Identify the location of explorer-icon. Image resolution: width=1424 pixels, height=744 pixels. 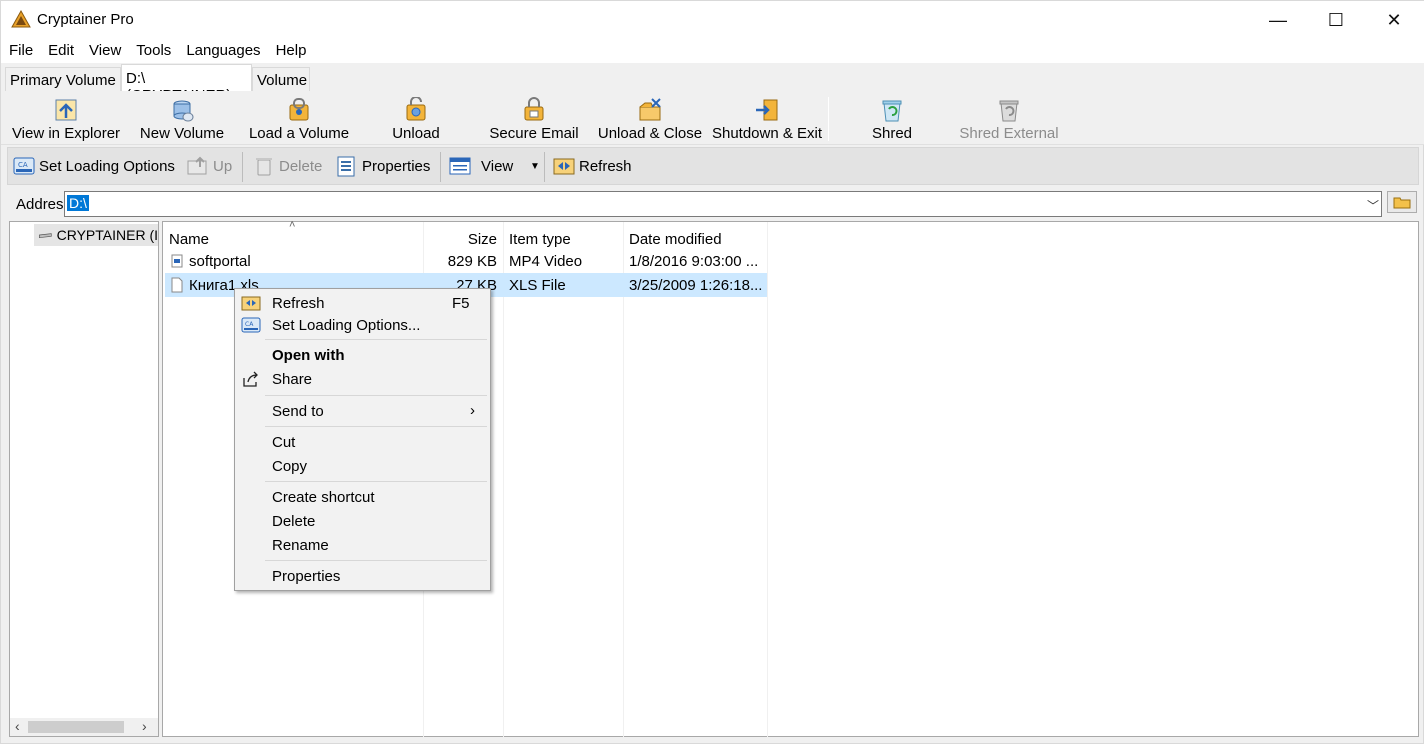
(66, 110).